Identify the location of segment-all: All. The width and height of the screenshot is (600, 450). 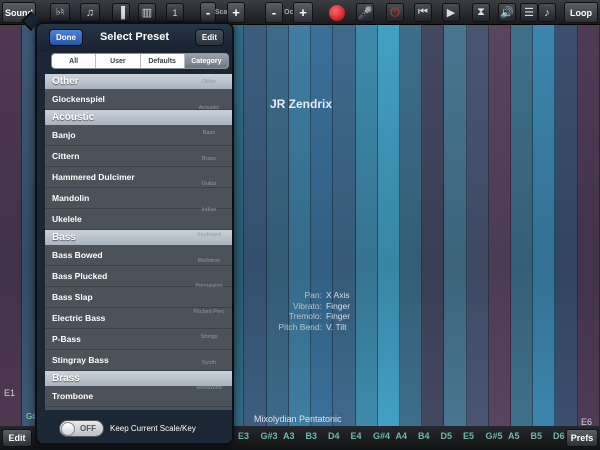
(74, 61).